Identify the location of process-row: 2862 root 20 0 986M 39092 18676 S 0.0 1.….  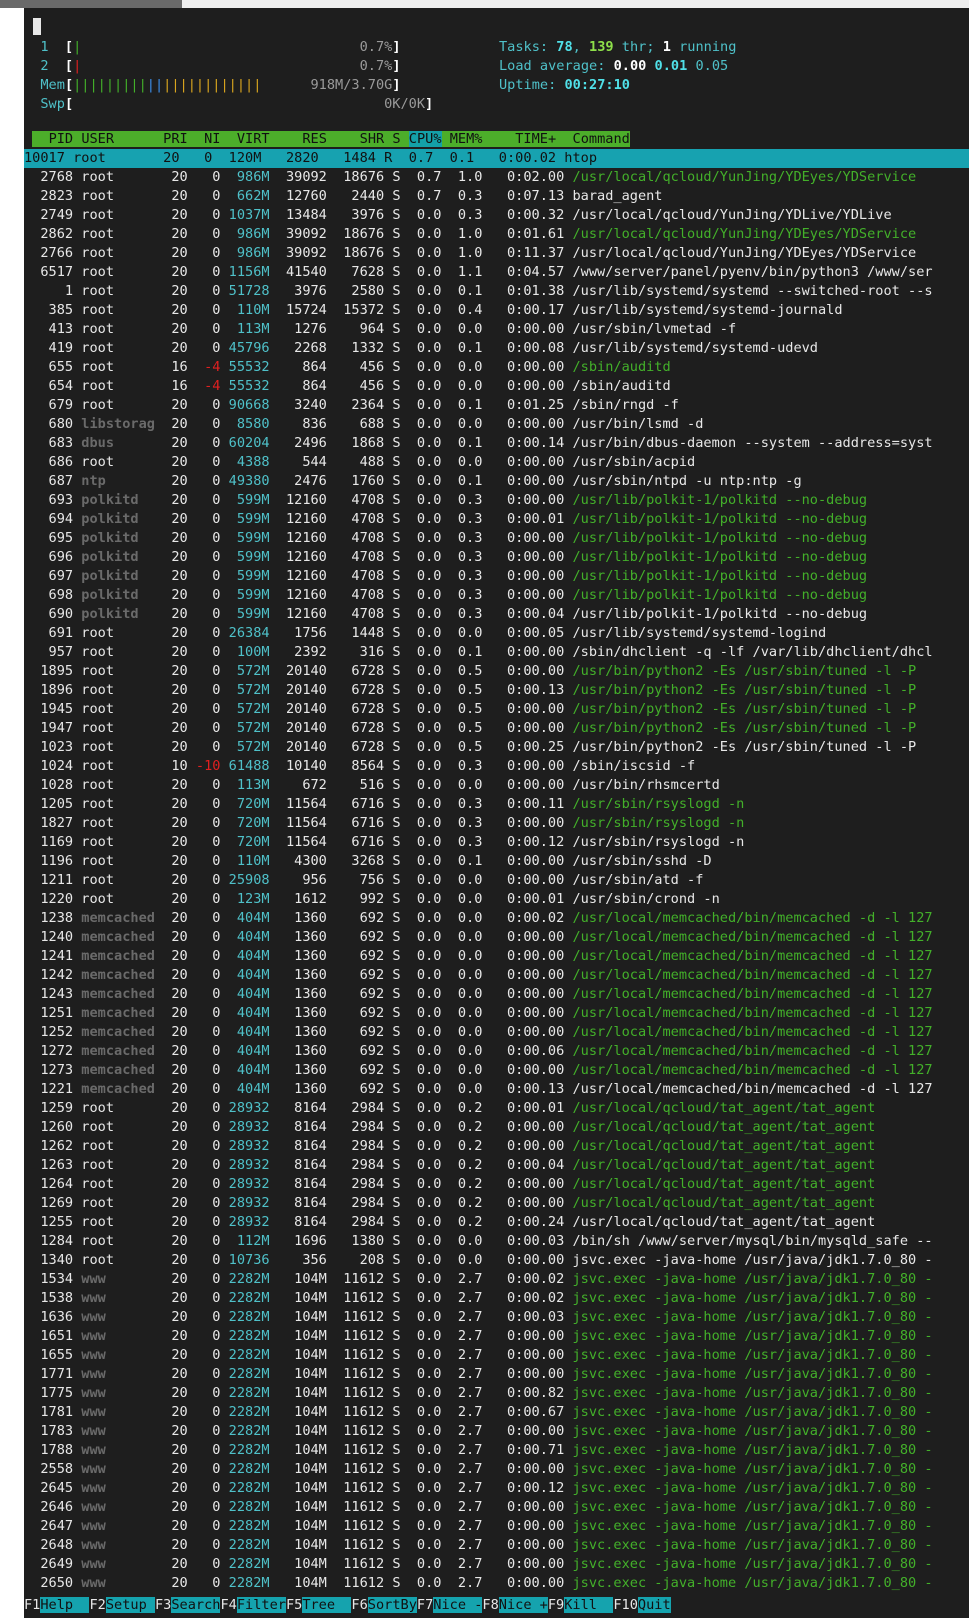
(496, 234).